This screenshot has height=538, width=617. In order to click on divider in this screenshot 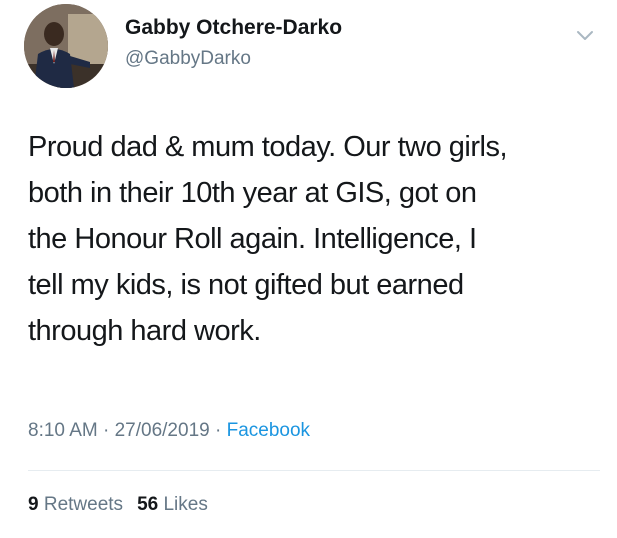, I will do `click(314, 470)`.